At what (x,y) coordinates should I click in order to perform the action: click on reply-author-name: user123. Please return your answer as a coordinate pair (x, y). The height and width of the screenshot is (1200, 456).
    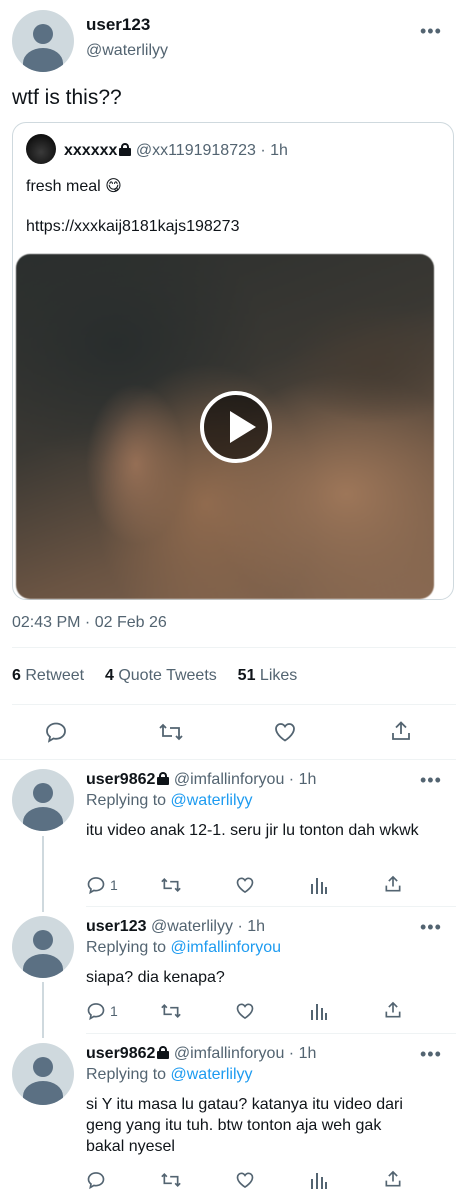
    Looking at the image, I should click on (116, 926).